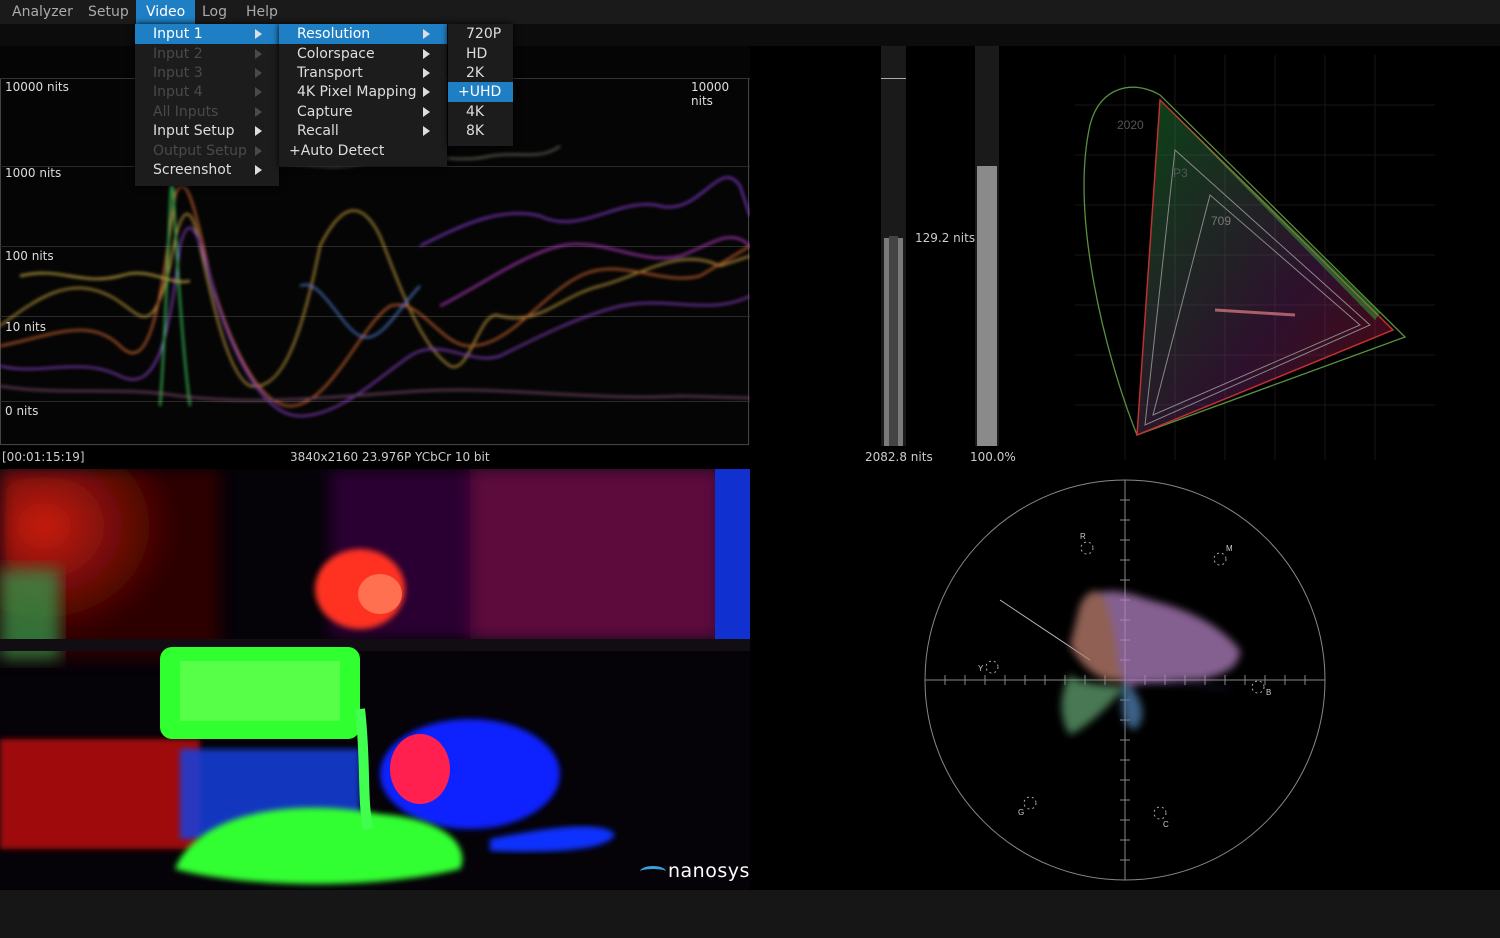 Image resolution: width=1500 pixels, height=938 pixels. What do you see at coordinates (477, 54) in the screenshot?
I see `menu-item-hd-label: HD` at bounding box center [477, 54].